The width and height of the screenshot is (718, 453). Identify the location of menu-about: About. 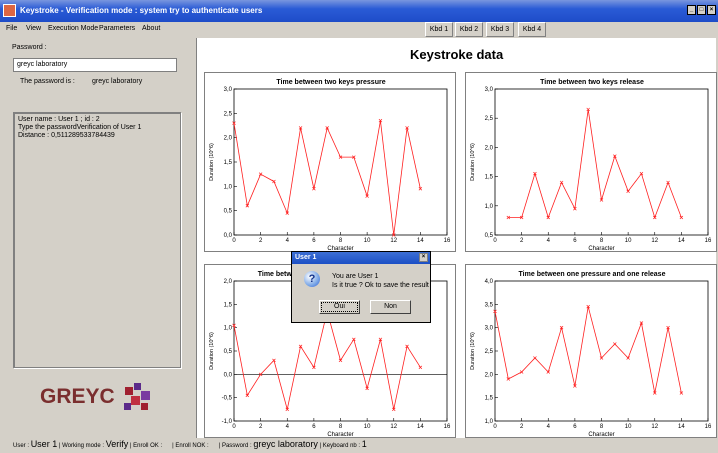
(151, 28).